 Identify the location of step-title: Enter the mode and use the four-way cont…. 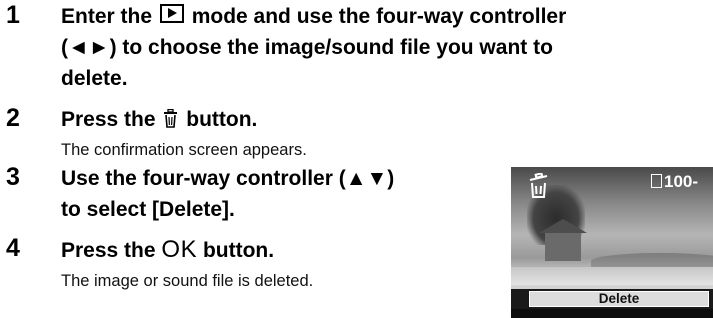
(313, 17).